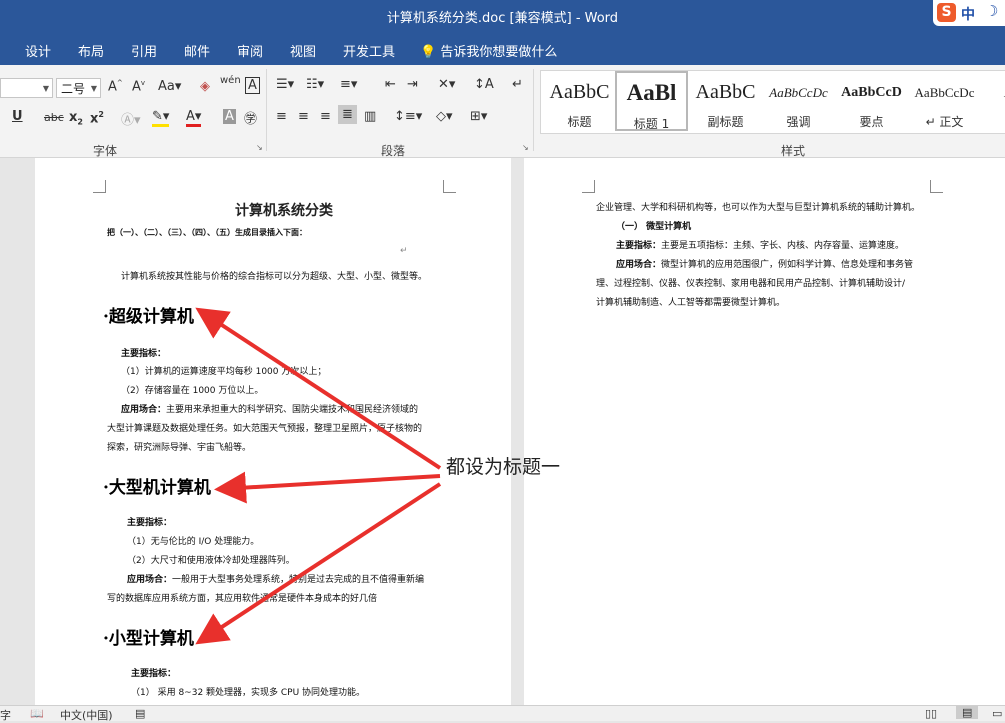  I want to click on style-preview: AaBbCcD, so click(871, 92).